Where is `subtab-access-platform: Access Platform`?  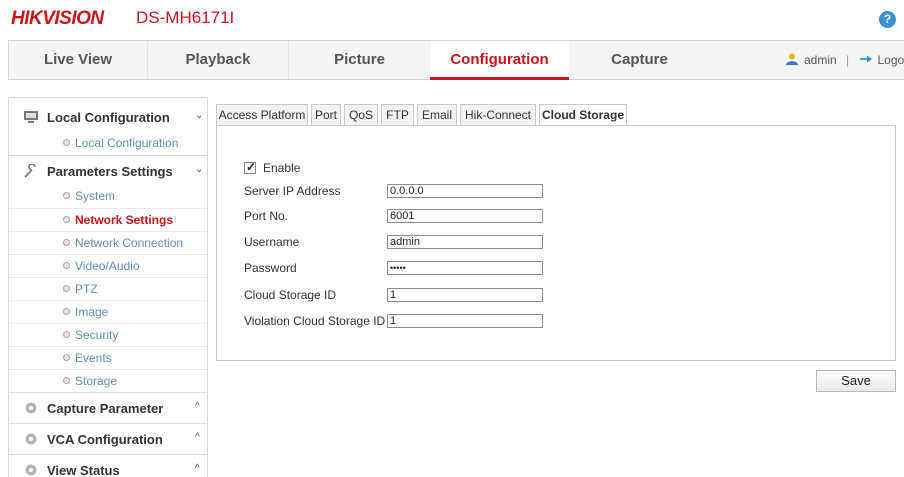 subtab-access-platform: Access Platform is located at coordinates (262, 115).